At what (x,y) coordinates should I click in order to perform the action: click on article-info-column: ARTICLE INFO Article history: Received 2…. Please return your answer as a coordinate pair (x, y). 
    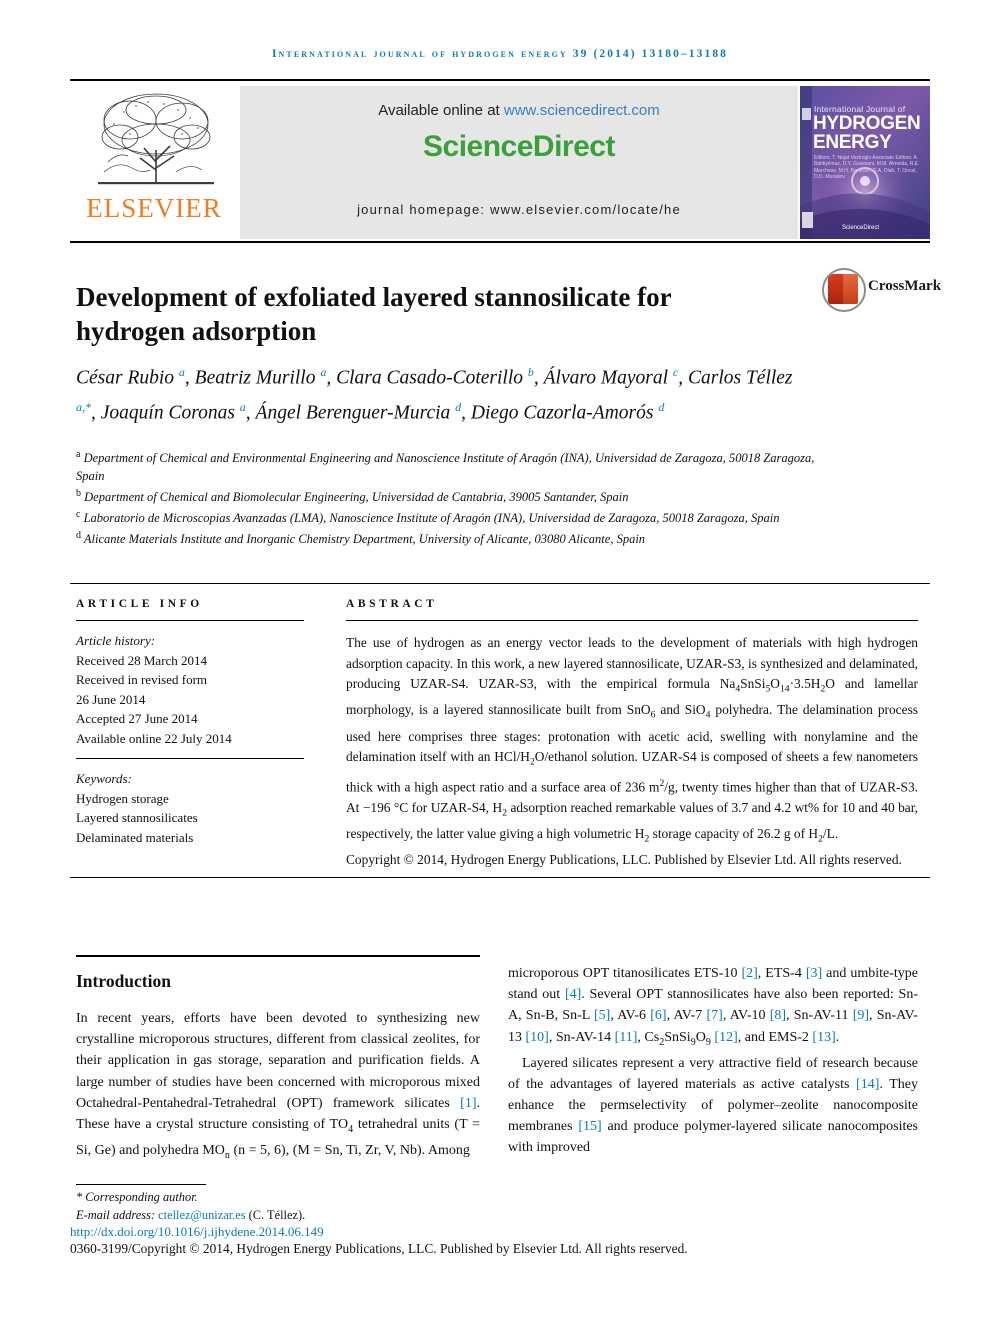
    Looking at the image, I should click on (190, 722).